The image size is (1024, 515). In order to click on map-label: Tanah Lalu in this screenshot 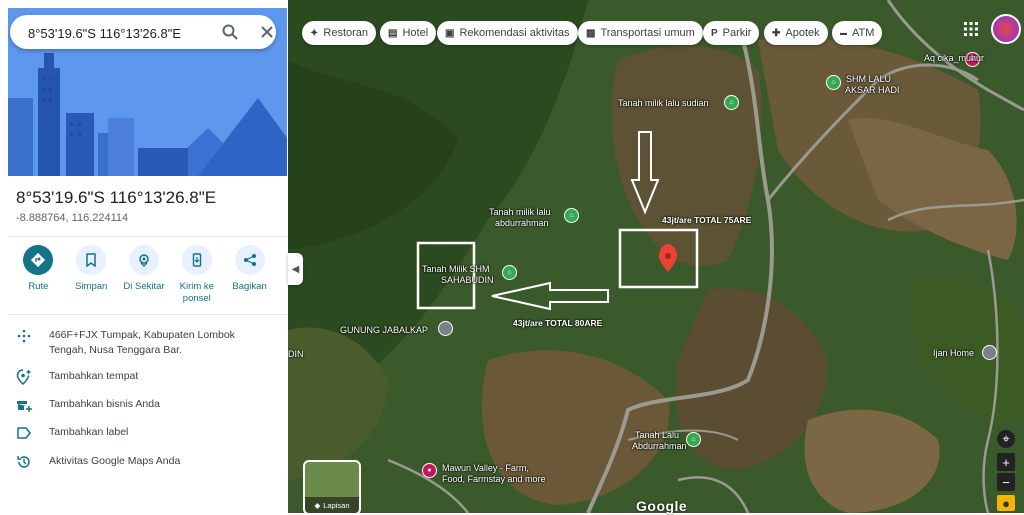, I will do `click(657, 435)`.